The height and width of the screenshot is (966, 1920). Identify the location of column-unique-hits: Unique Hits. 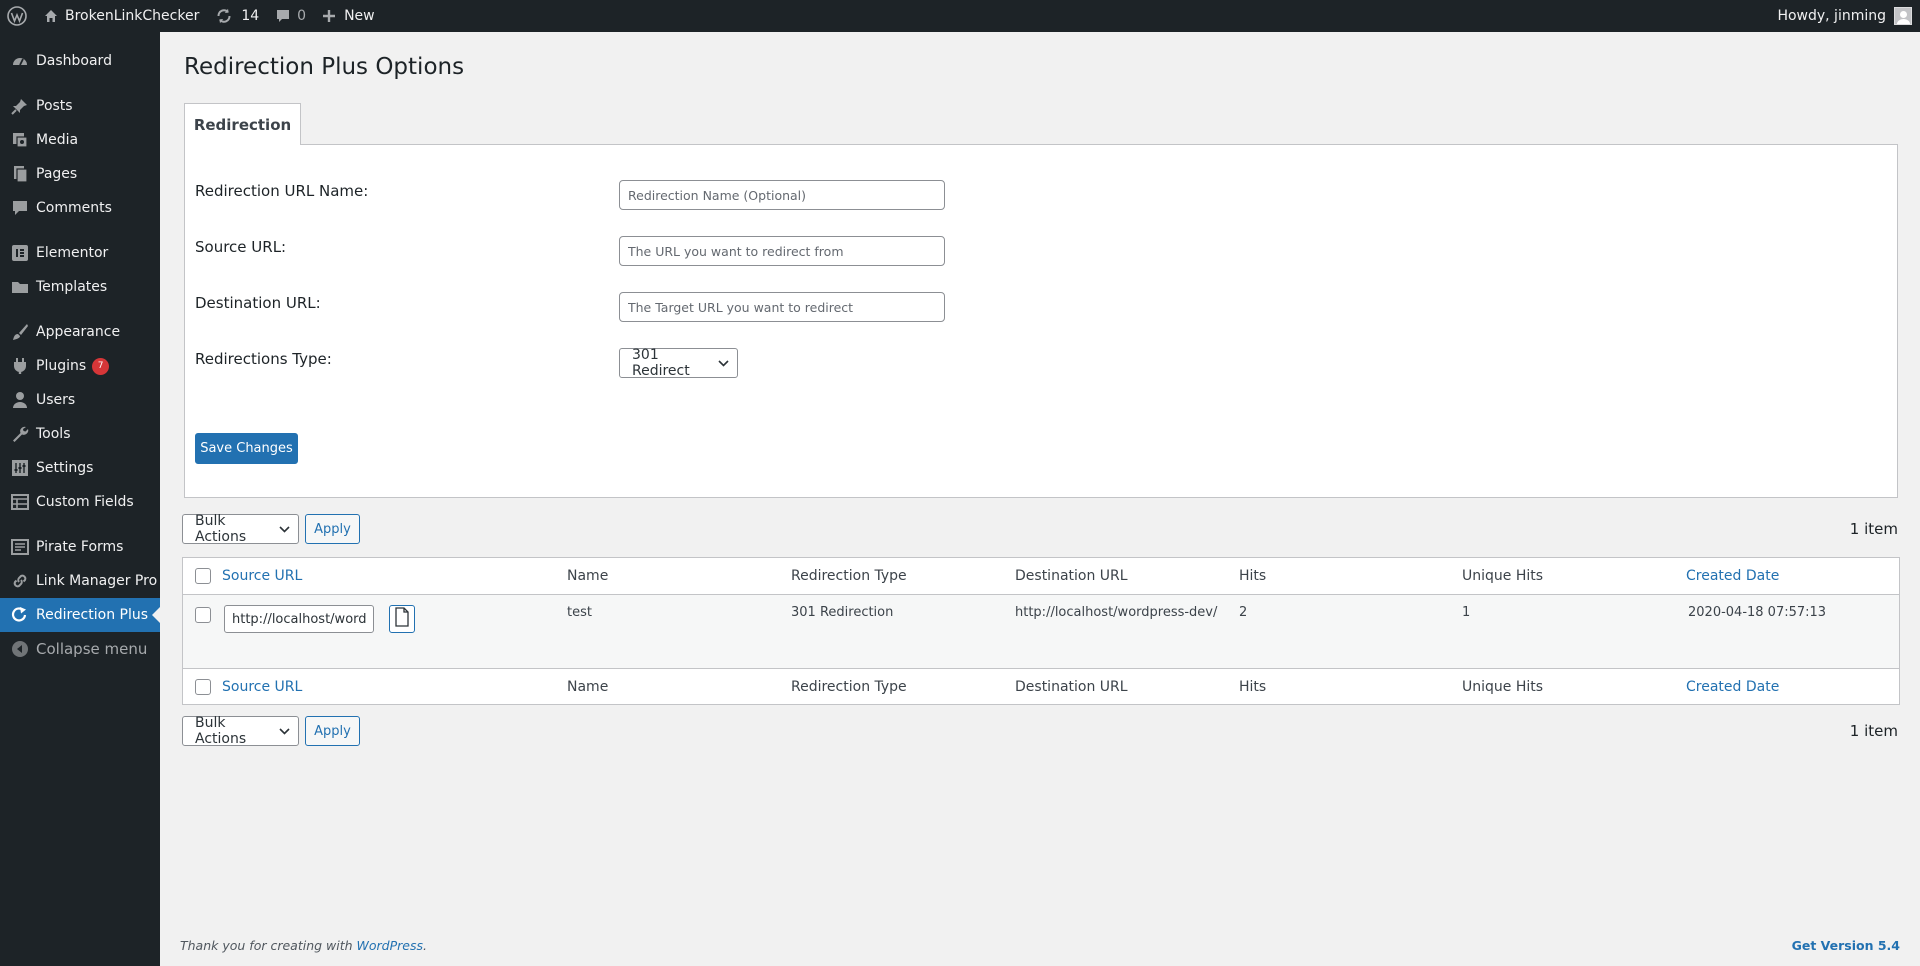
(1503, 687).